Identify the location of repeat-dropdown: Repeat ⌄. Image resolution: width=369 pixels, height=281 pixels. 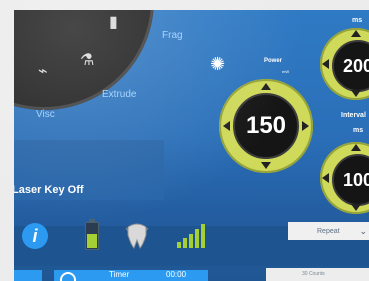
(328, 231).